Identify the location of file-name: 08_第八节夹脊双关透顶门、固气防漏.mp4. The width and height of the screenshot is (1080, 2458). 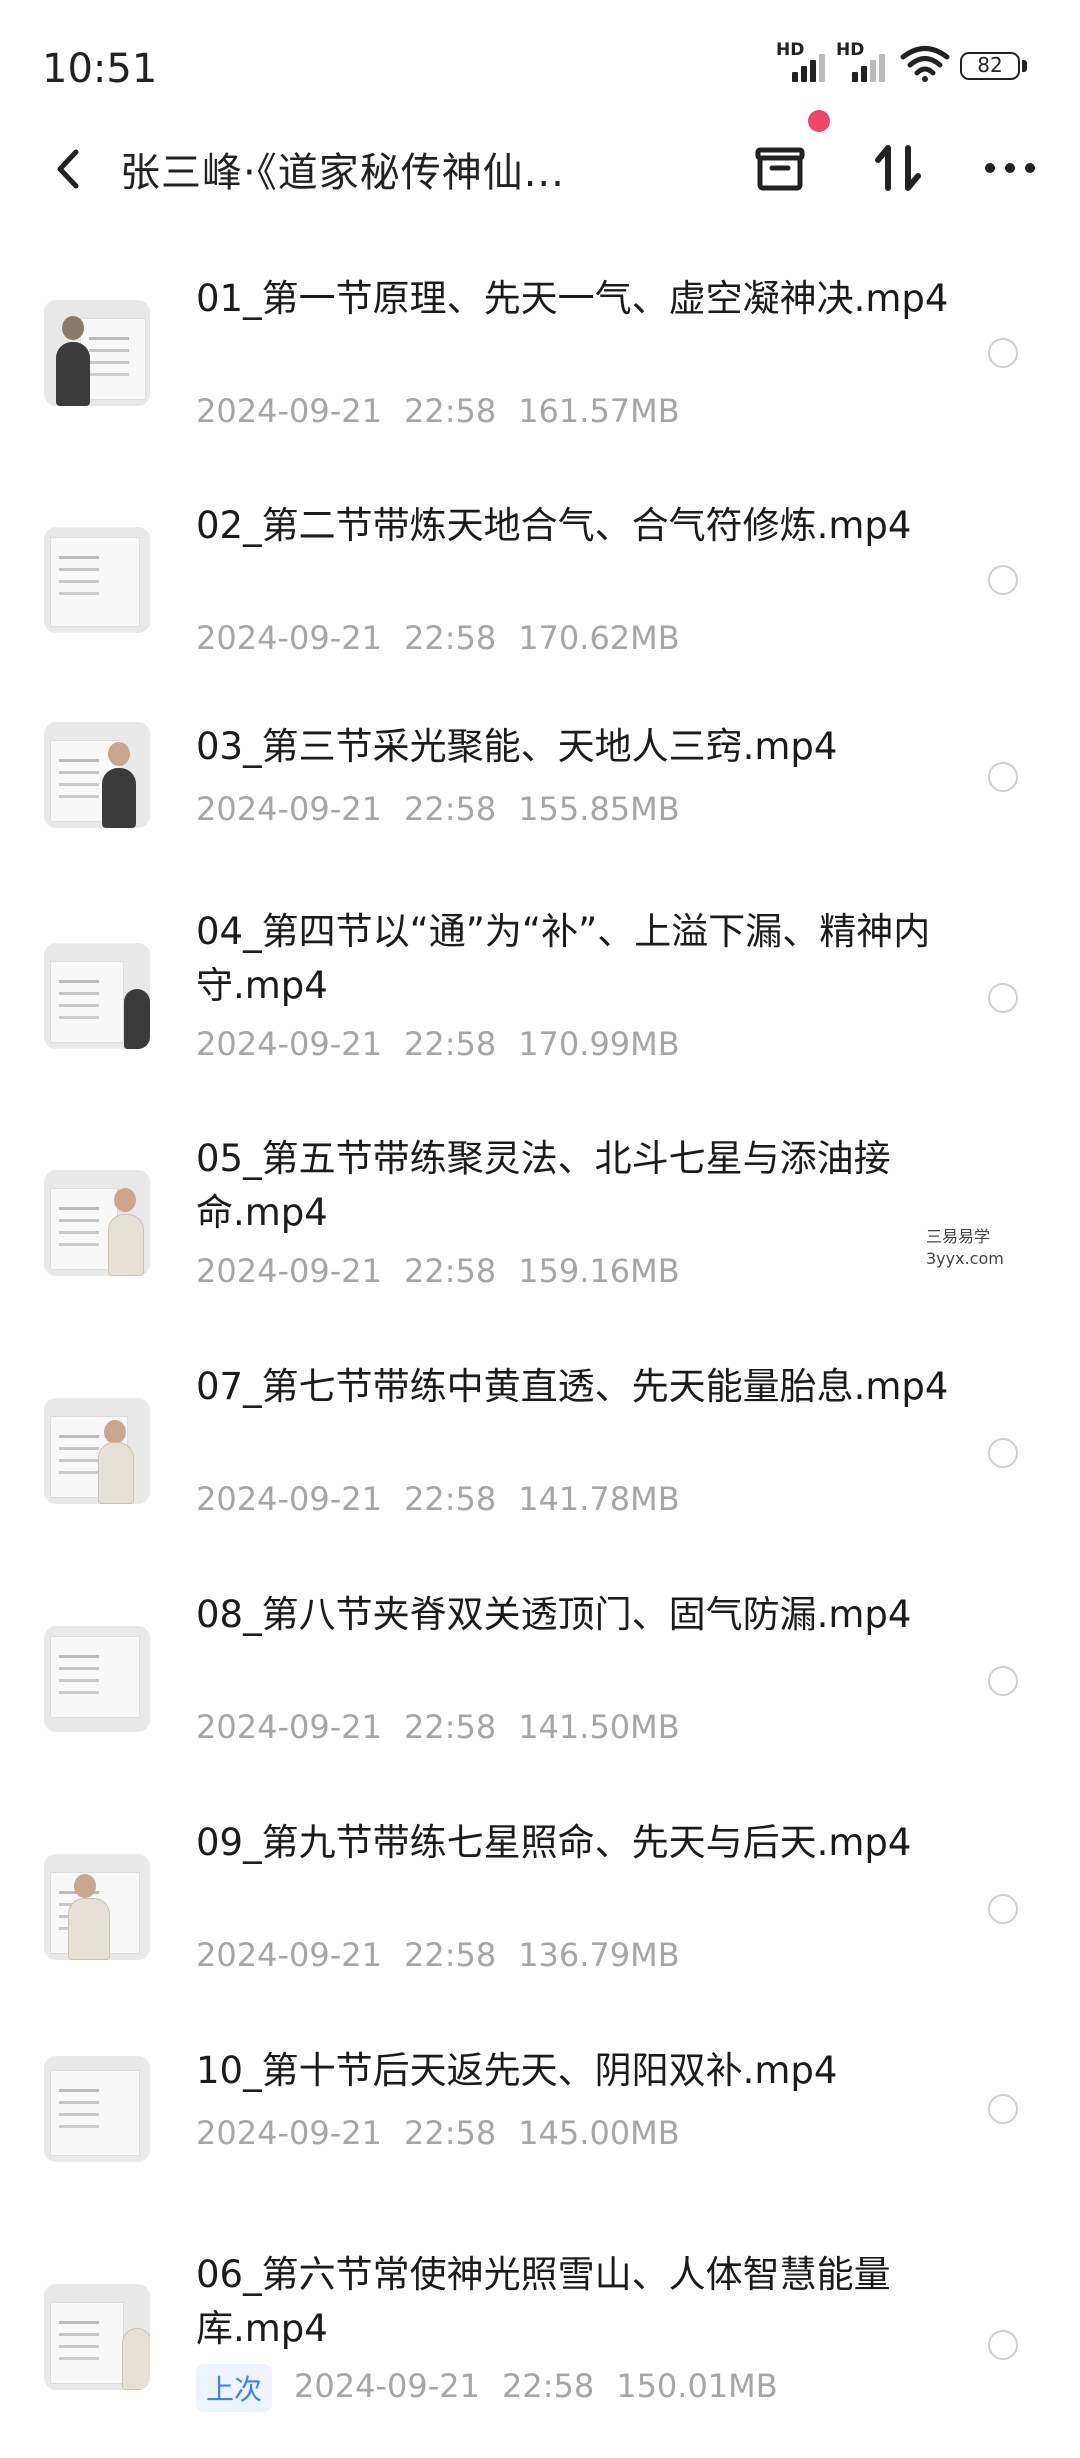
(554, 1614).